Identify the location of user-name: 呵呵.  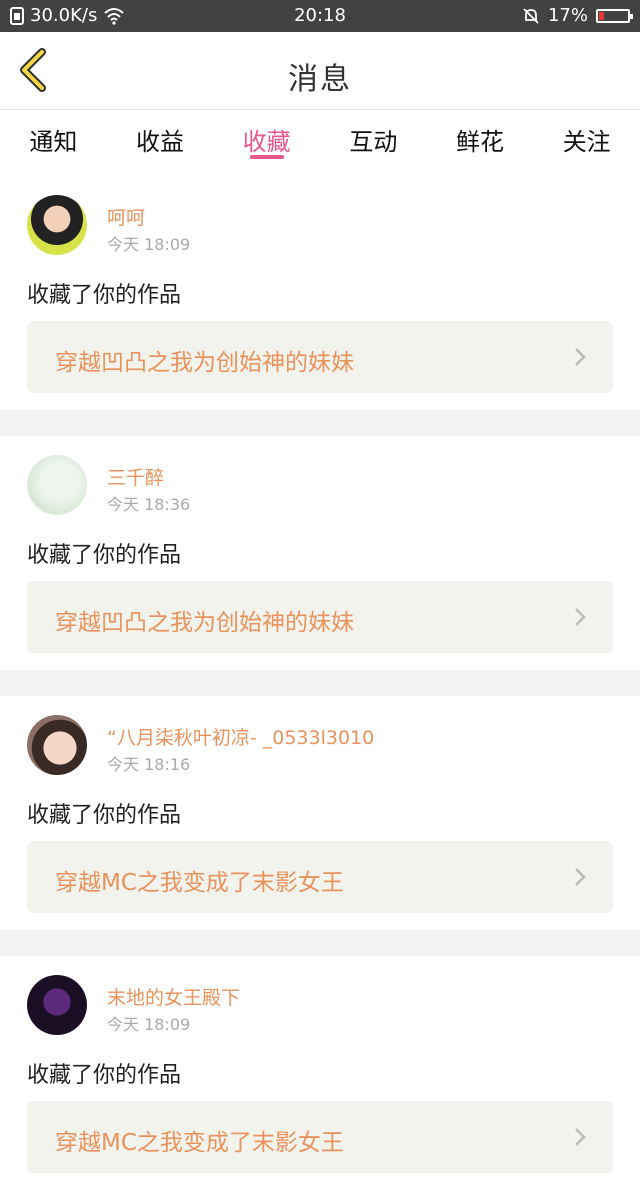
(126, 216).